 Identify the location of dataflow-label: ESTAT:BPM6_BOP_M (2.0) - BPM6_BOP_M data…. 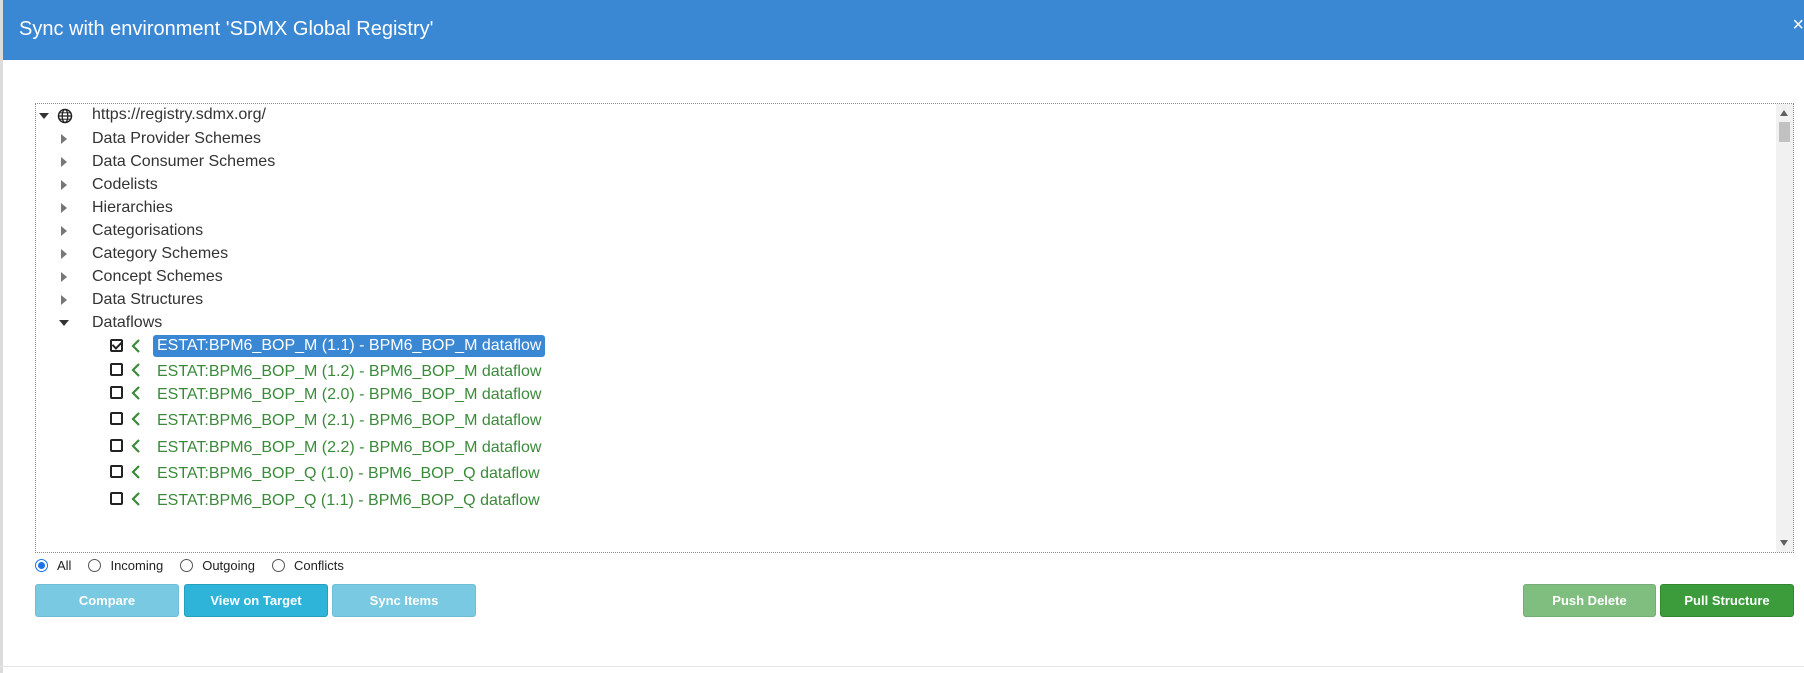
(349, 395).